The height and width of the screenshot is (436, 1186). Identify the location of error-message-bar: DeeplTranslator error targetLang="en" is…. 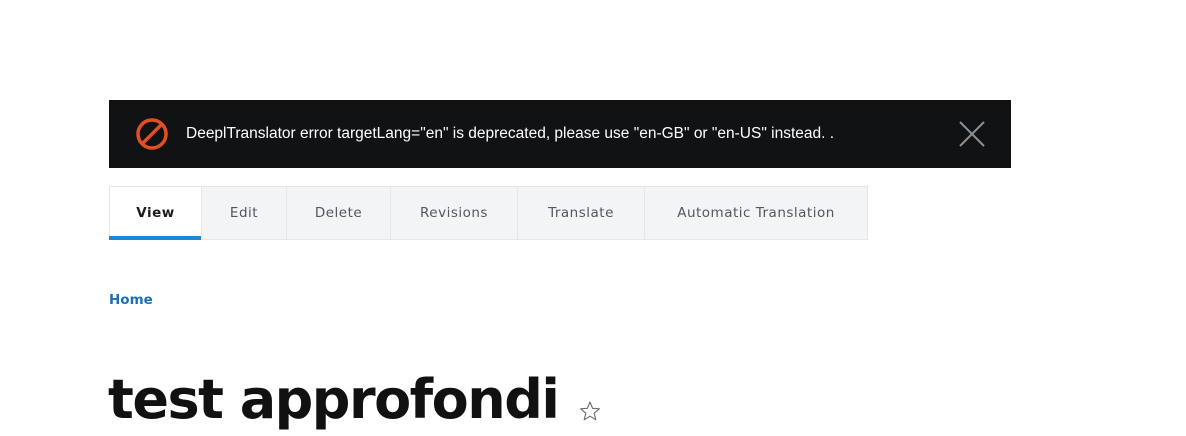
(560, 134).